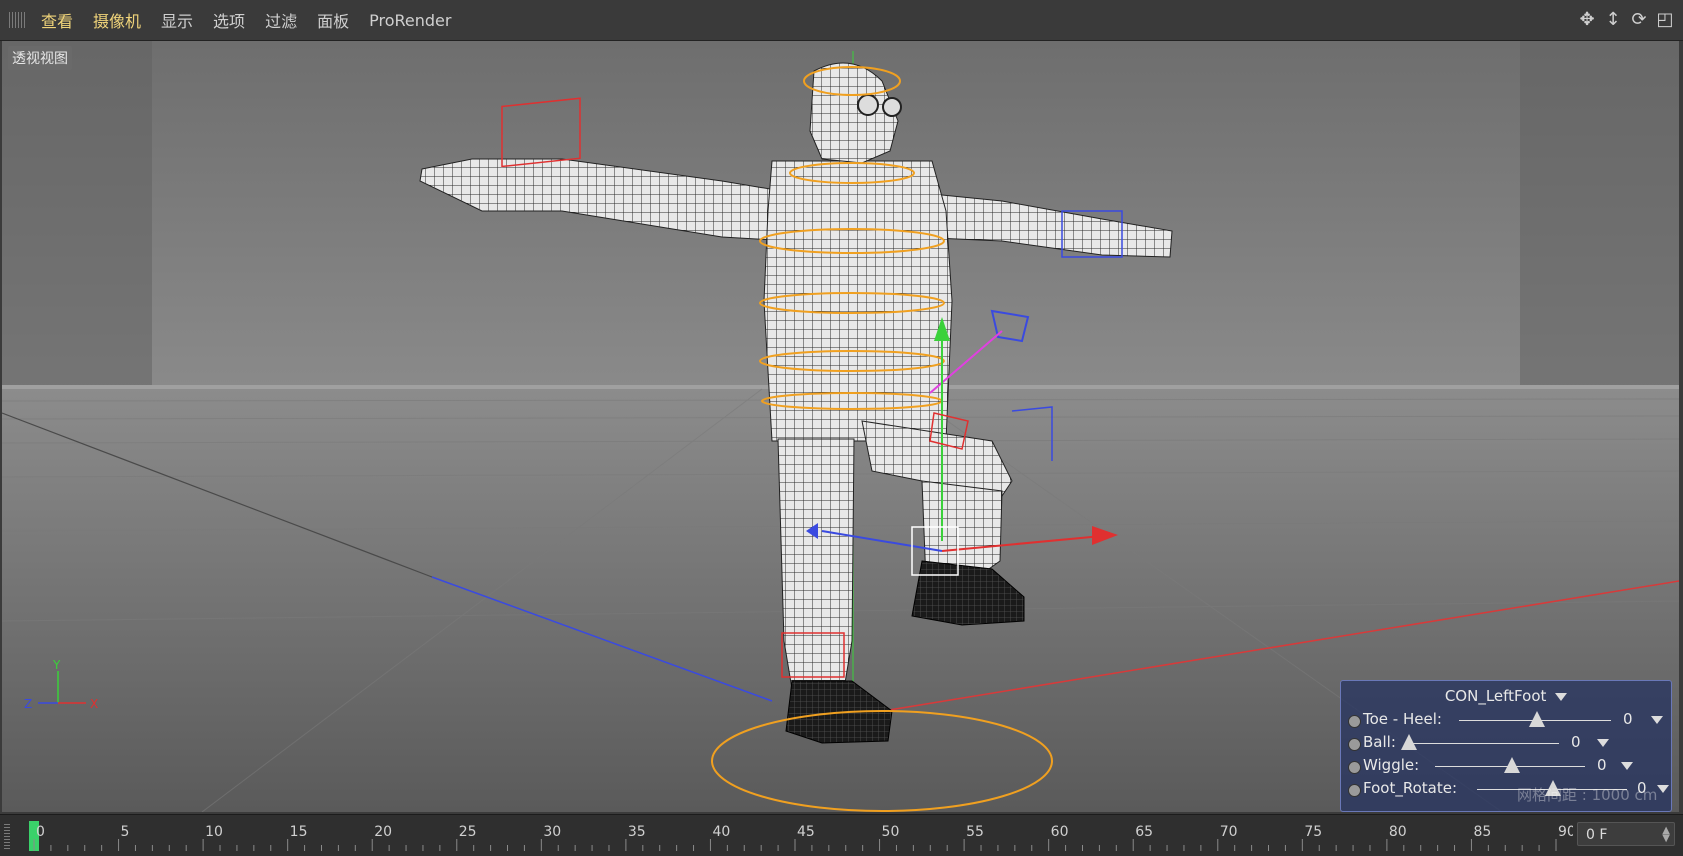 The height and width of the screenshot is (856, 1683). I want to click on hud-row-wiggle: Wiggle: 0, so click(1506, 766).